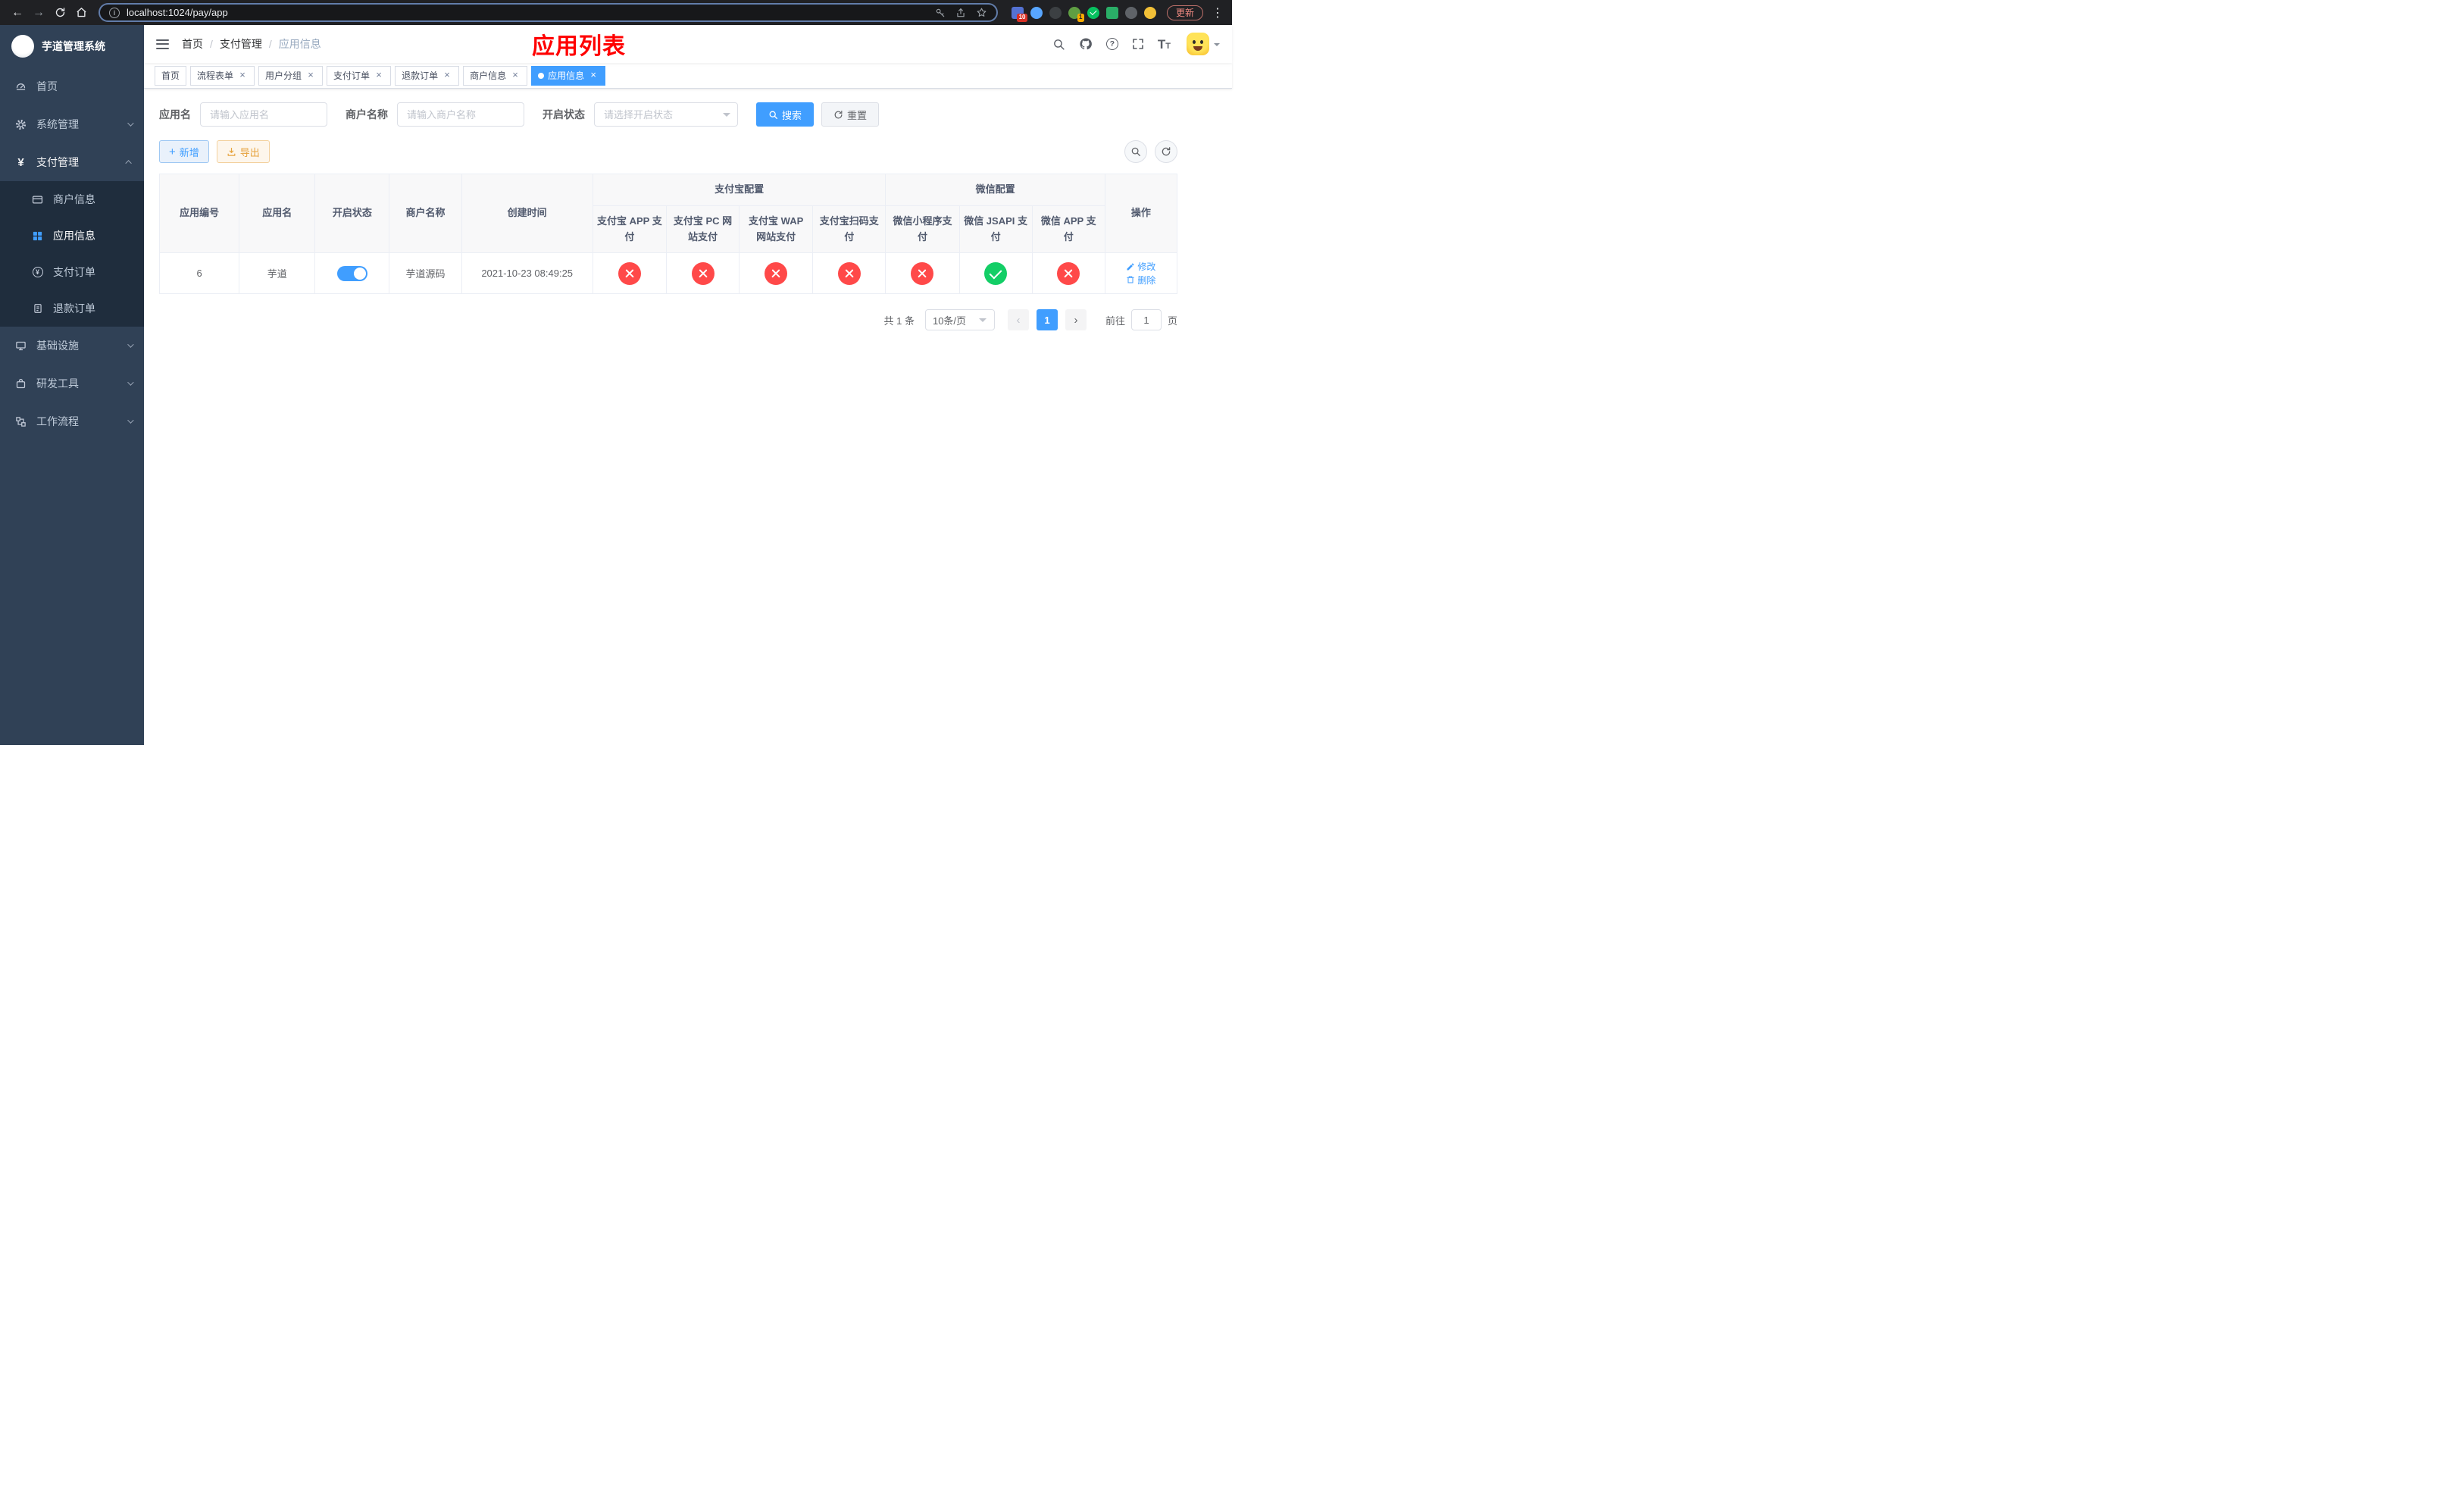 The image size is (2464, 1490). I want to click on github-icon, so click(1085, 44).